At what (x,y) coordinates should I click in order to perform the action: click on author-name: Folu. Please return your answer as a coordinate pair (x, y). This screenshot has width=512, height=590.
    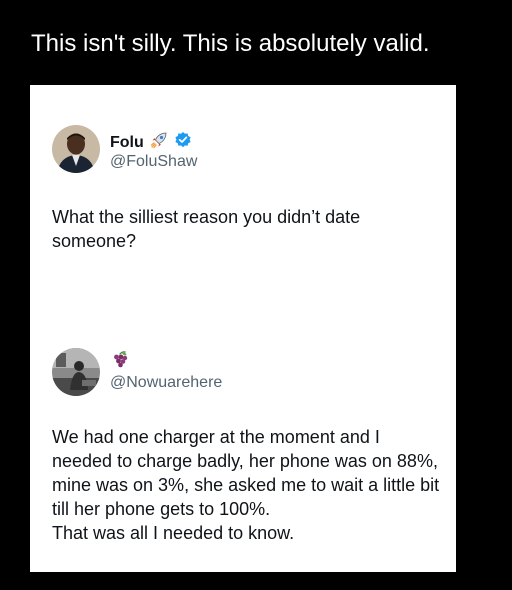
    Looking at the image, I should click on (127, 143).